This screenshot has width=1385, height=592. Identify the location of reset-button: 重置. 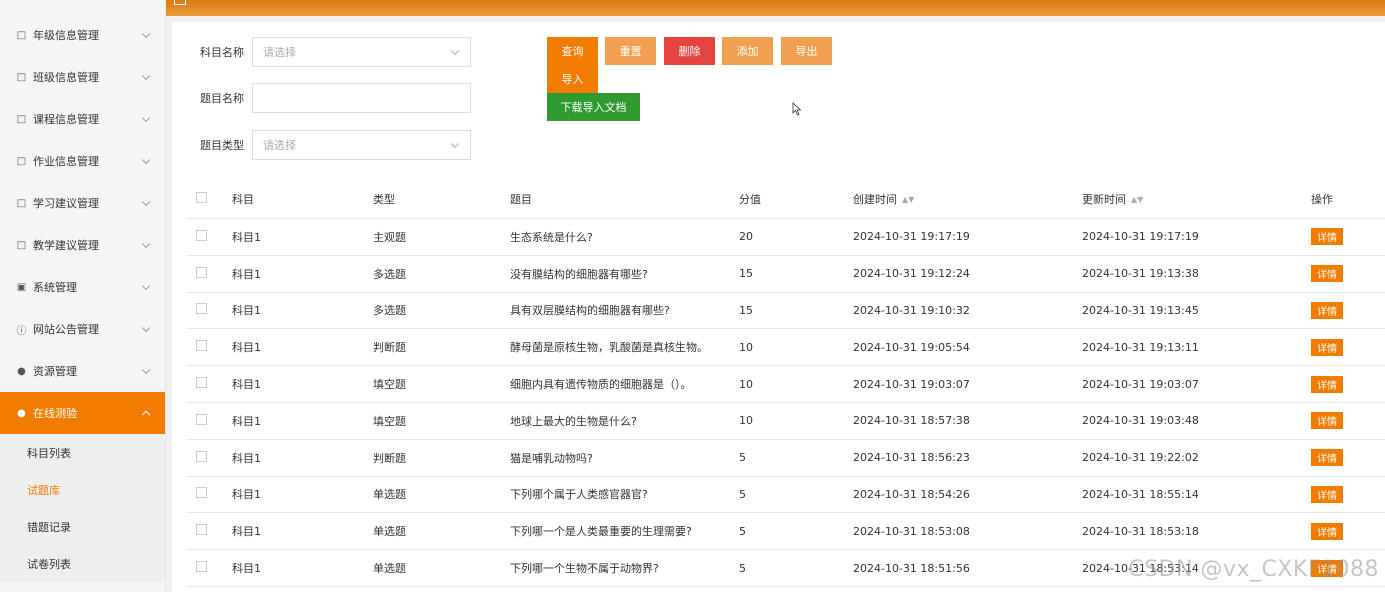
(630, 51).